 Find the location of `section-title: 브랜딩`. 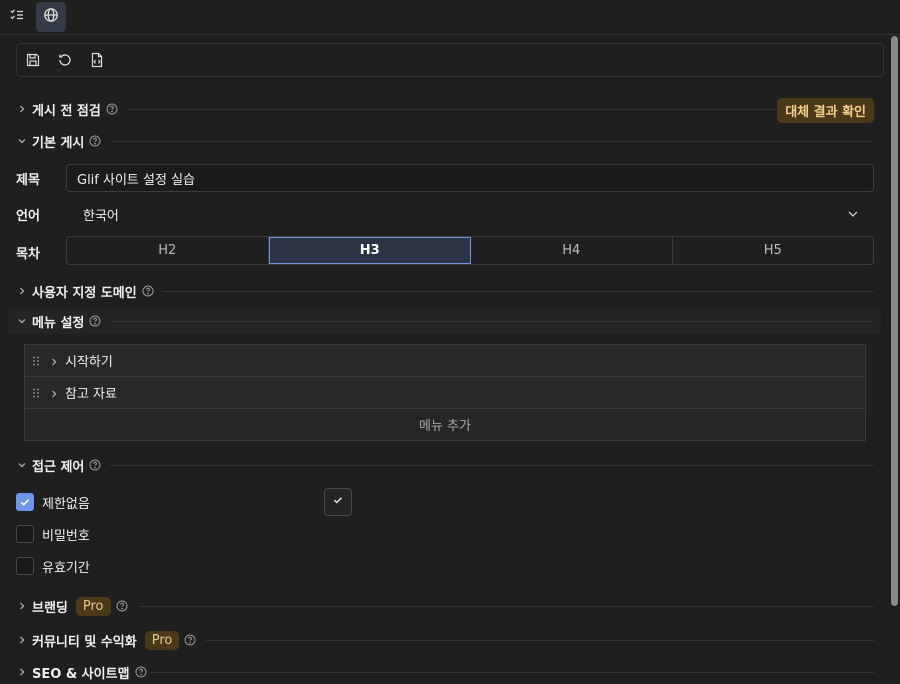

section-title: 브랜딩 is located at coordinates (50, 608).